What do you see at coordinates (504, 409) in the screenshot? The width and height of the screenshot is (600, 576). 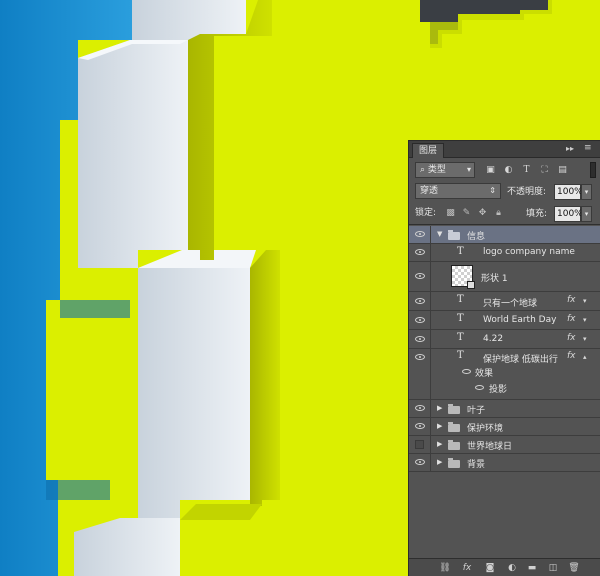 I see `layer-group-leaves: ▶ 叶子` at bounding box center [504, 409].